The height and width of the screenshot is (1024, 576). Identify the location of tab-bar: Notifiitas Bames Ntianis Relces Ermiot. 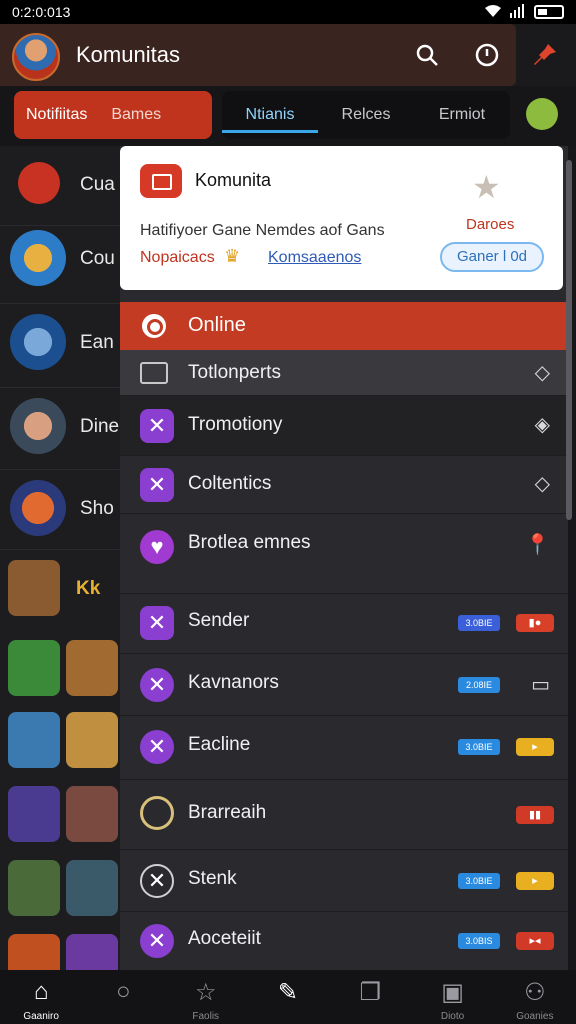
(288, 116).